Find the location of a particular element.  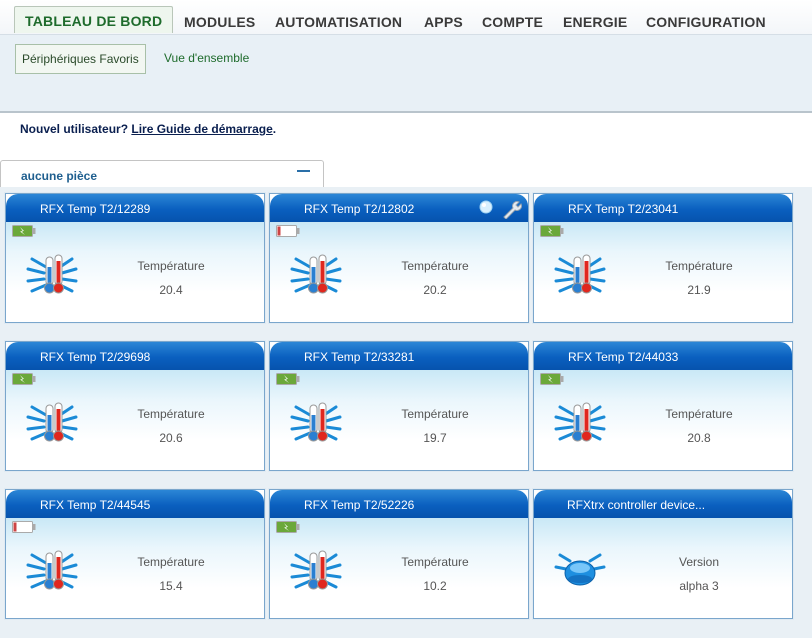

tab-compte: COMPTE is located at coordinates (512, 21).